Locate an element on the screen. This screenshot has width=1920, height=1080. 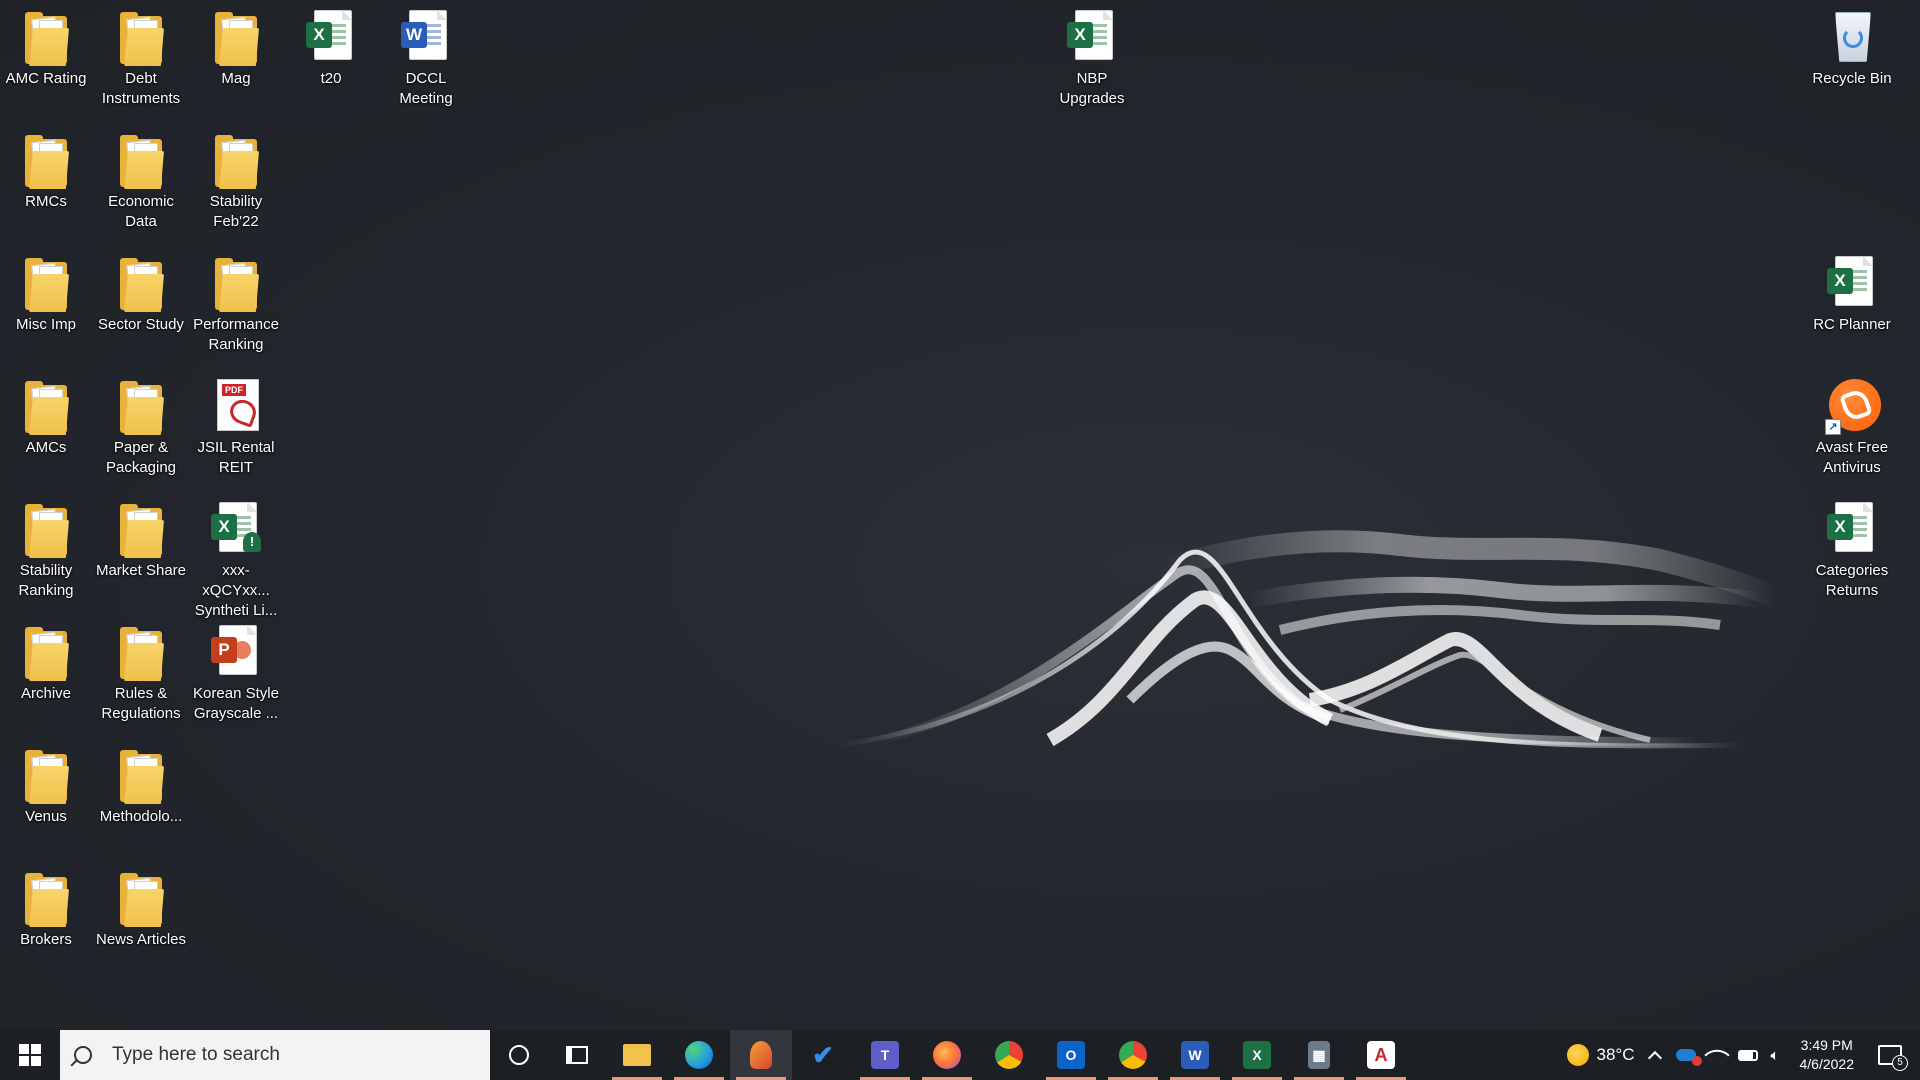
pdf-icon: PDF is located at coordinates (236, 406).